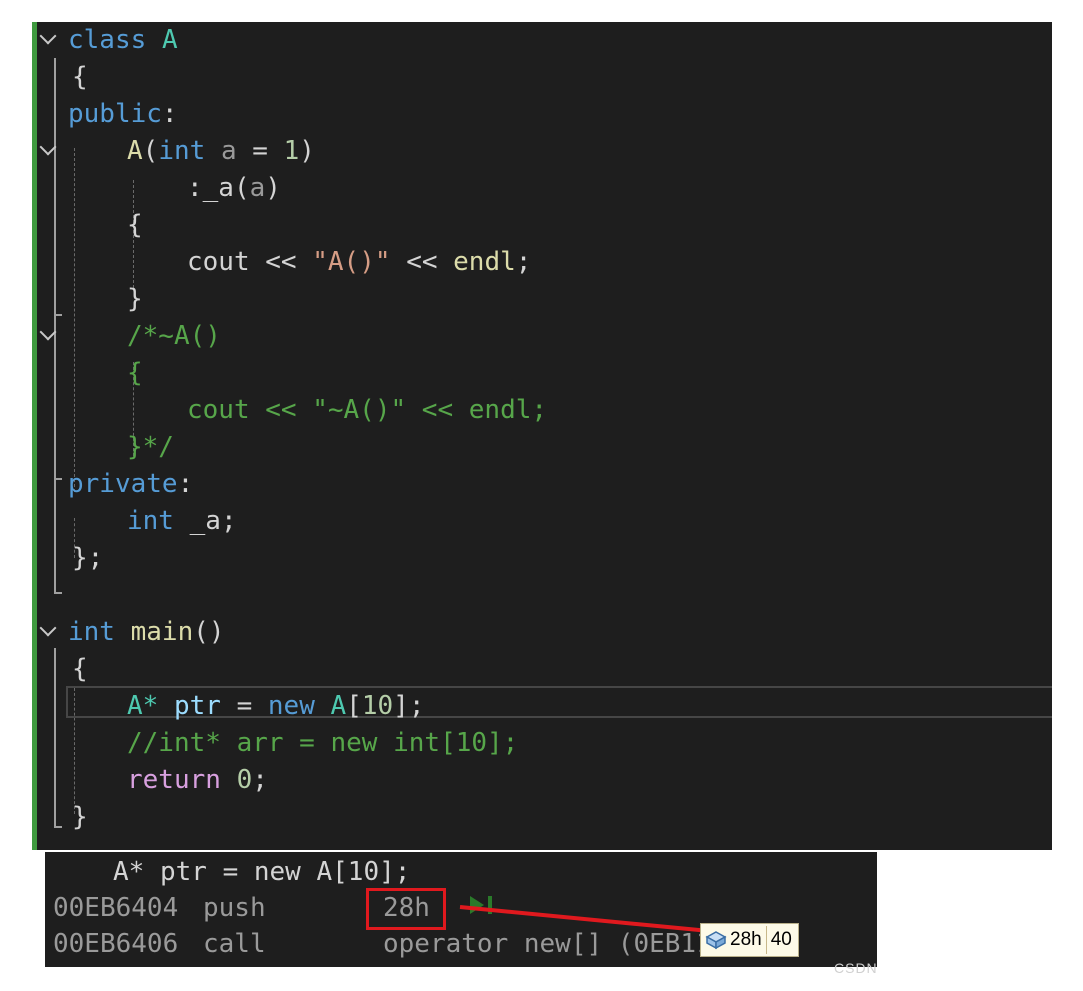  What do you see at coordinates (716, 940) in the screenshot?
I see `cube-icon` at bounding box center [716, 940].